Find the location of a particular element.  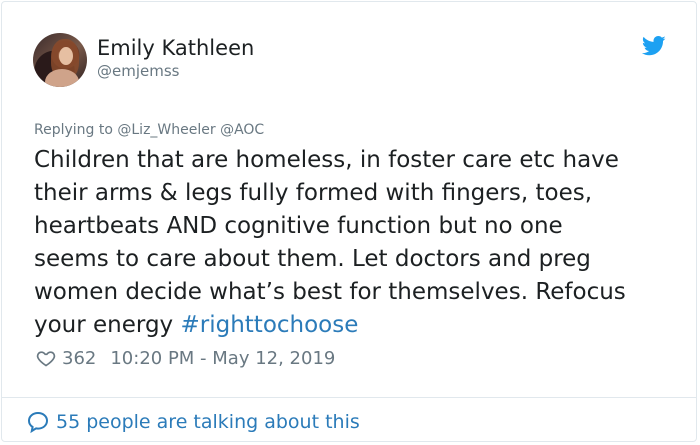

conversation-link: 55 people are talking about this is located at coordinates (193, 422).